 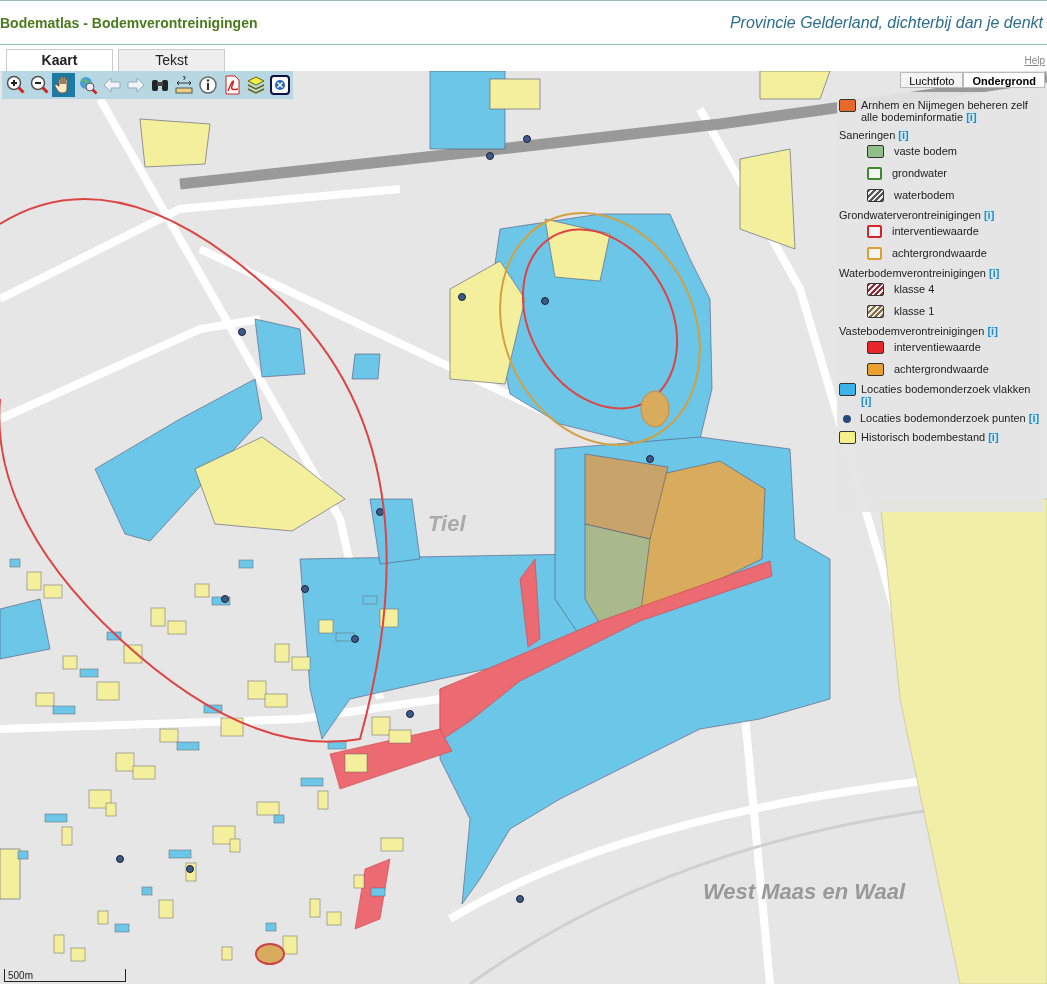 I want to click on legend-label: vaste bodem, so click(x=925, y=151).